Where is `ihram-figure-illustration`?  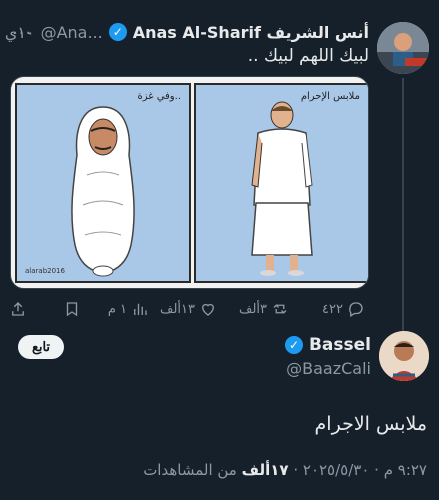 ihram-figure-illustration is located at coordinates (282, 188).